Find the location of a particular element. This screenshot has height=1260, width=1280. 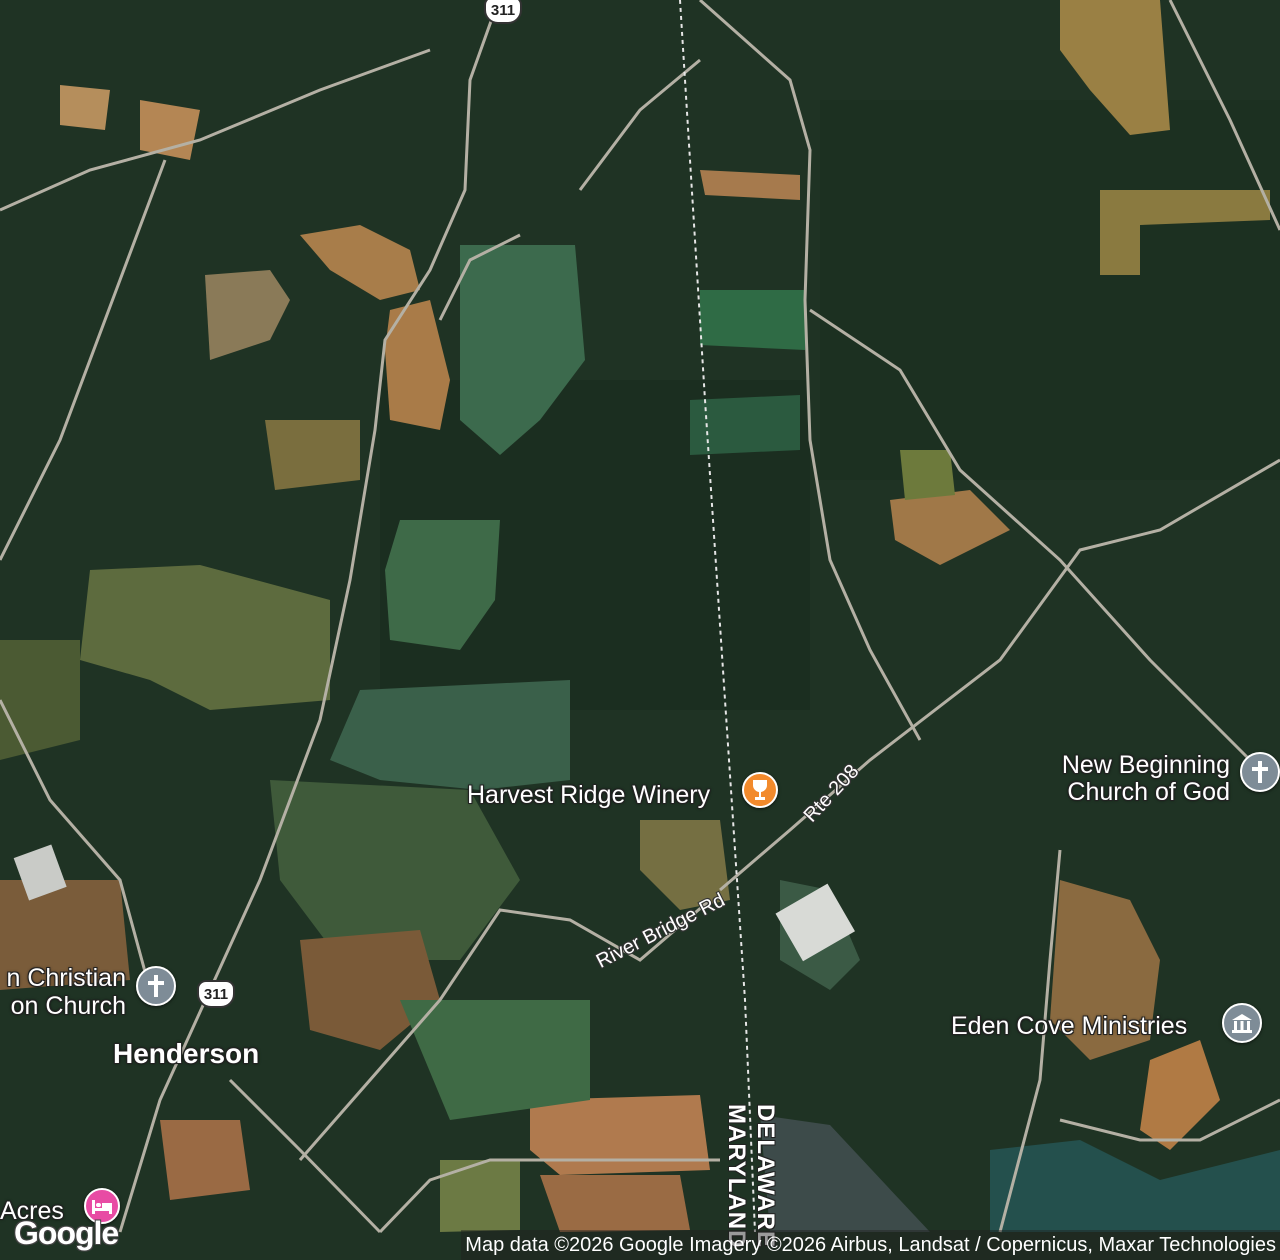

place-label-church-west-line1: n Christian is located at coordinates (63, 978).